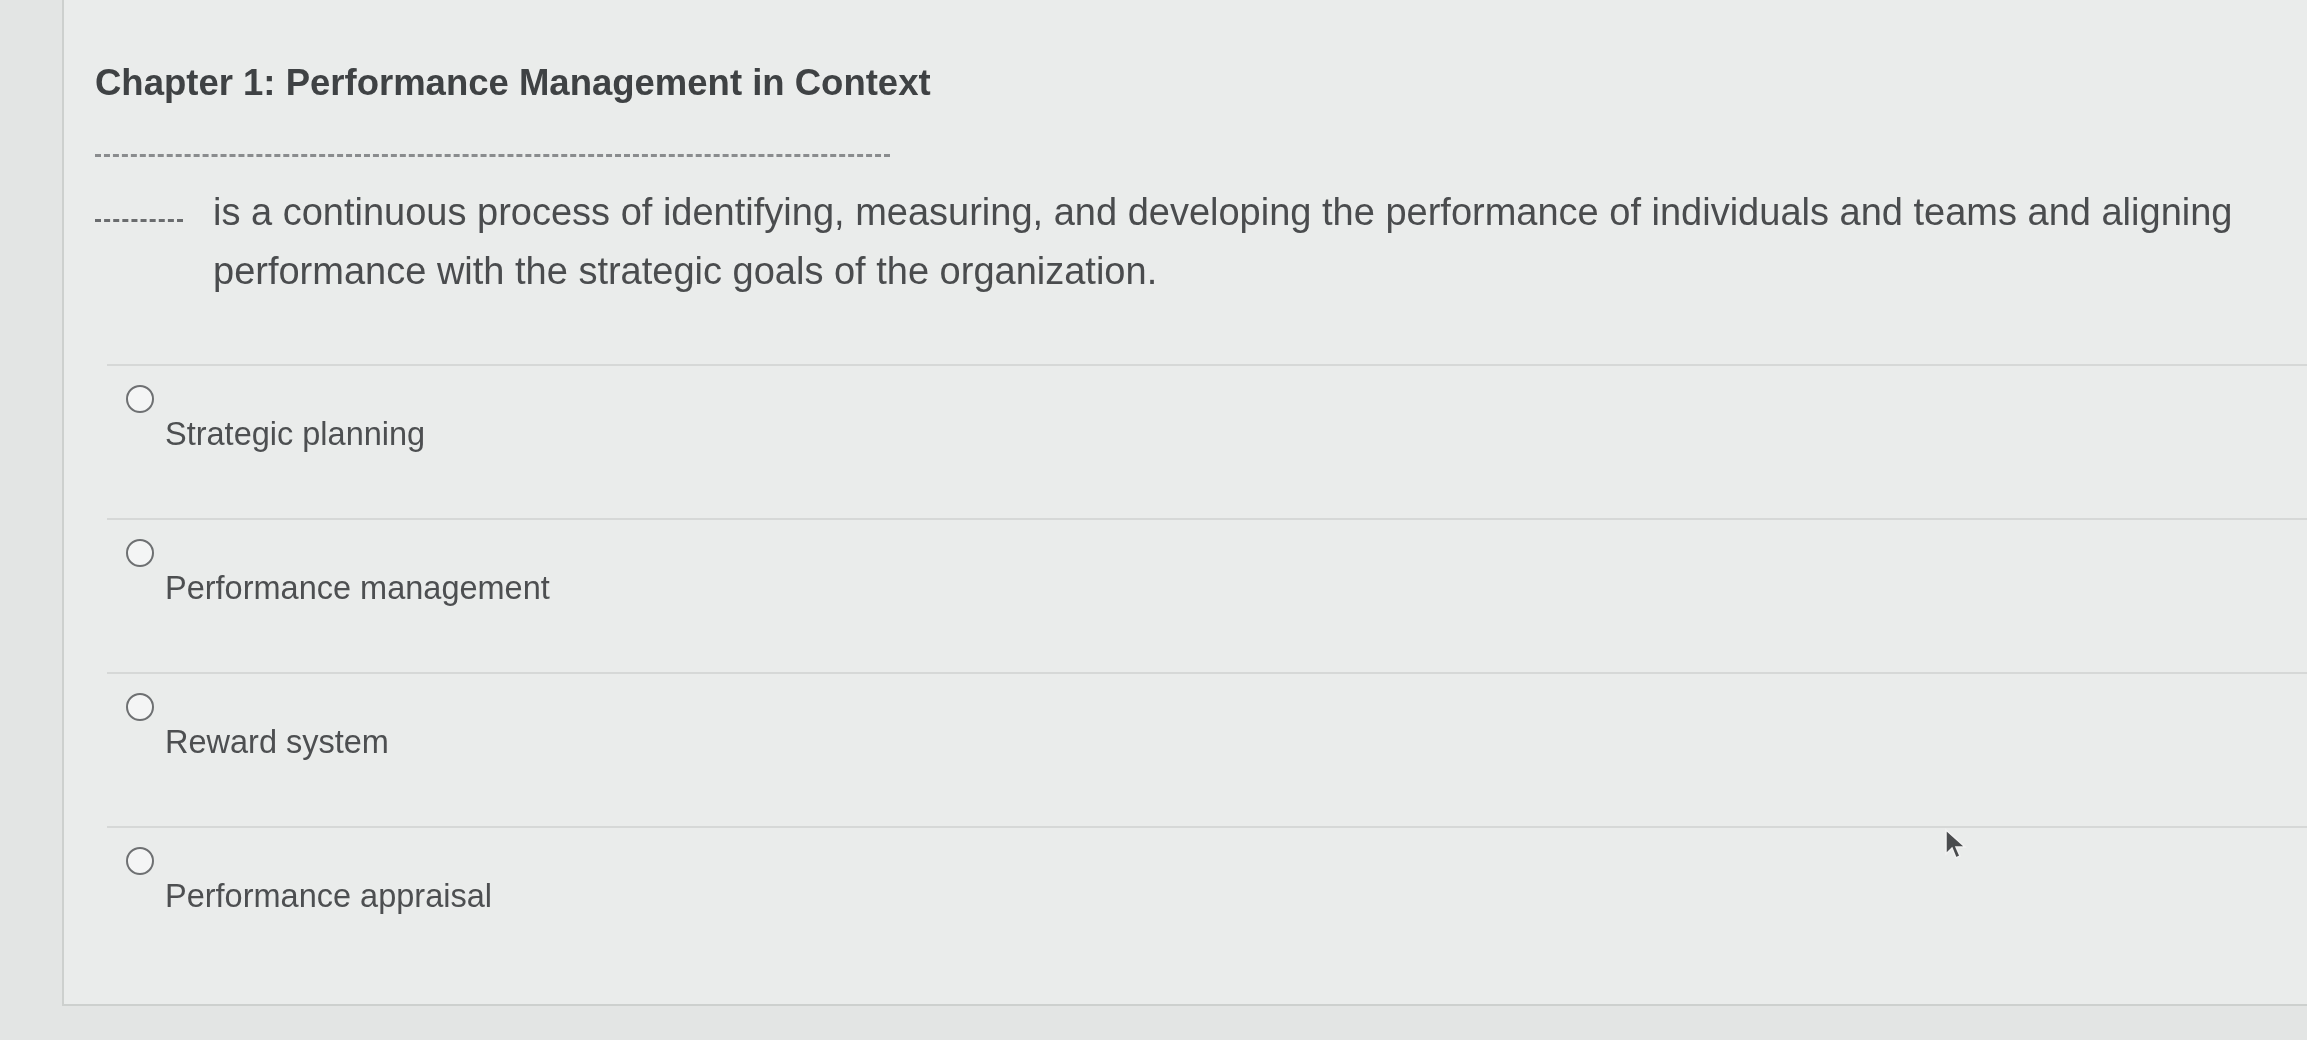 The image size is (2307, 1040). What do you see at coordinates (1223, 242) in the screenshot?
I see `question-text: is a continuous process of identifying, measuring, and developing the performance of individuals and teams and aligning performance with the strategic goals of the organization.` at bounding box center [1223, 242].